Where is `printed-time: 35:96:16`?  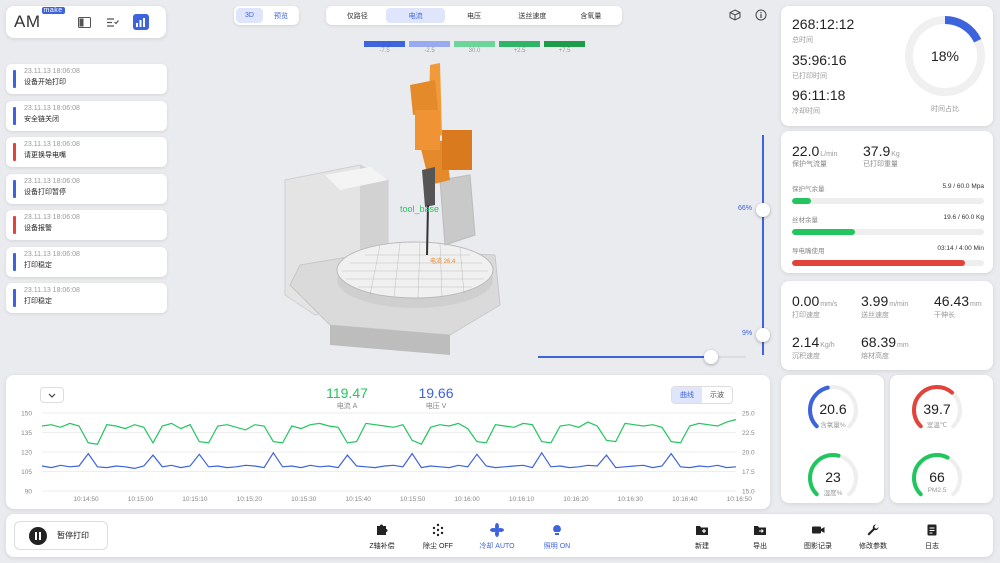
printed-time: 35:96:16 is located at coordinates (819, 60).